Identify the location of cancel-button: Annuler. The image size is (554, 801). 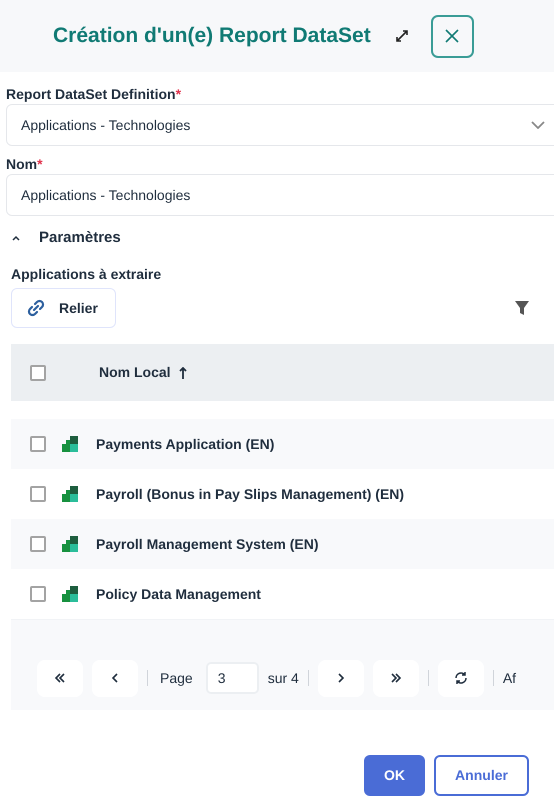
(481, 775).